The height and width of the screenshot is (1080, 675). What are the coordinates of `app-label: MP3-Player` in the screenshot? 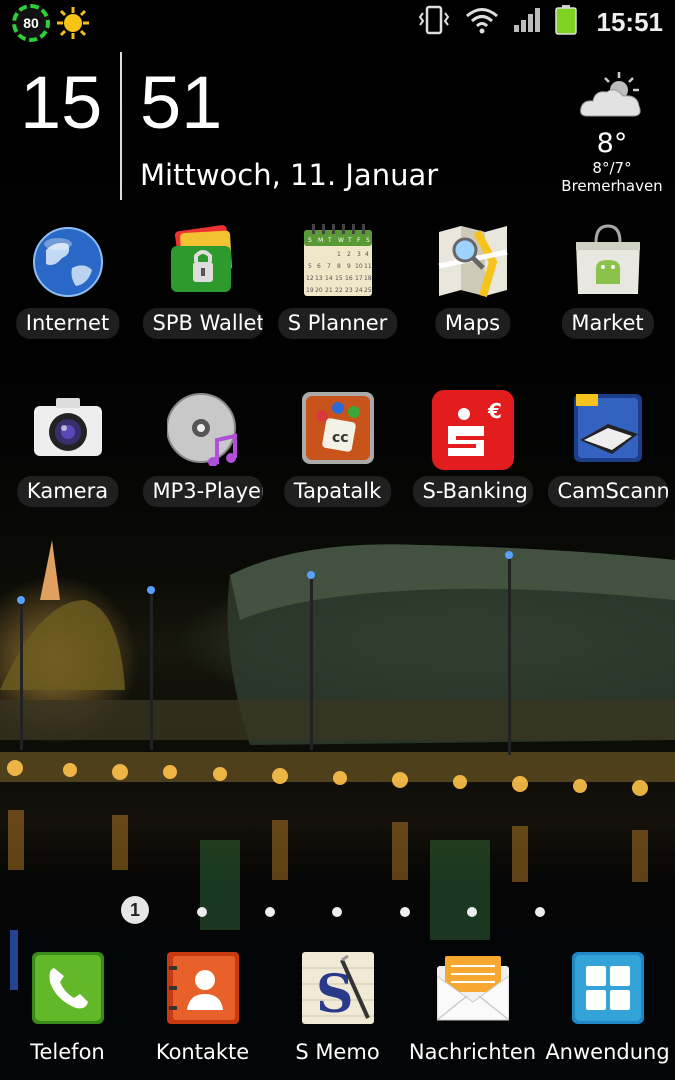 It's located at (202, 491).